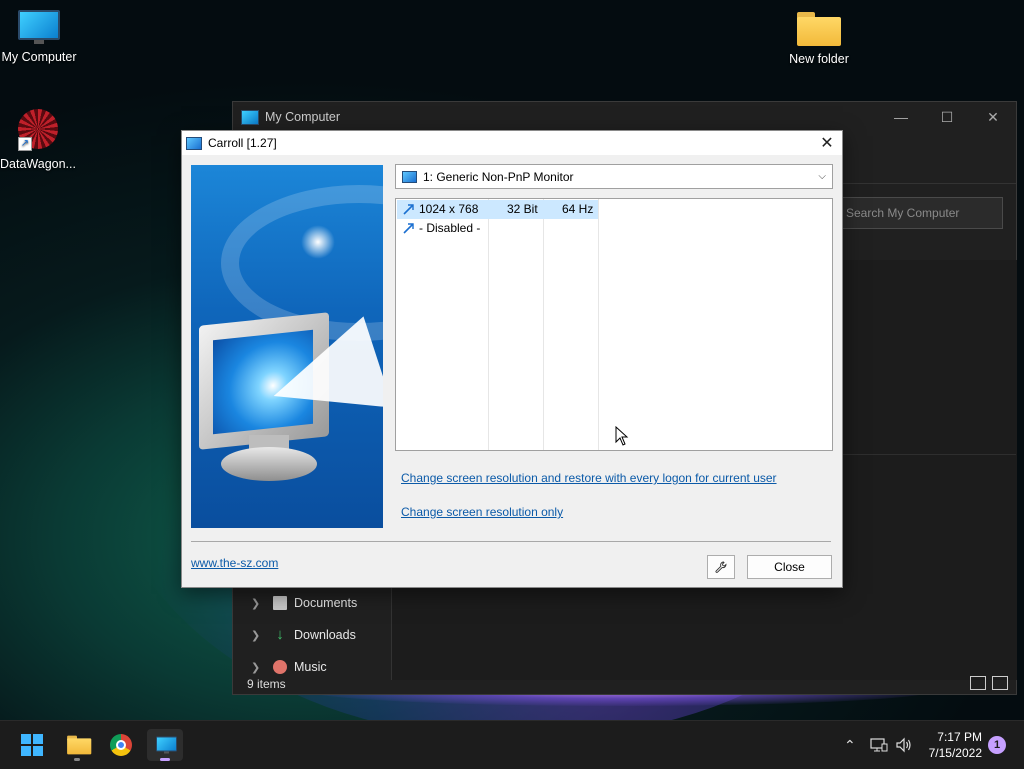 The height and width of the screenshot is (769, 1024). What do you see at coordinates (622, 436) in the screenshot?
I see `mouse-cursor-icon` at bounding box center [622, 436].